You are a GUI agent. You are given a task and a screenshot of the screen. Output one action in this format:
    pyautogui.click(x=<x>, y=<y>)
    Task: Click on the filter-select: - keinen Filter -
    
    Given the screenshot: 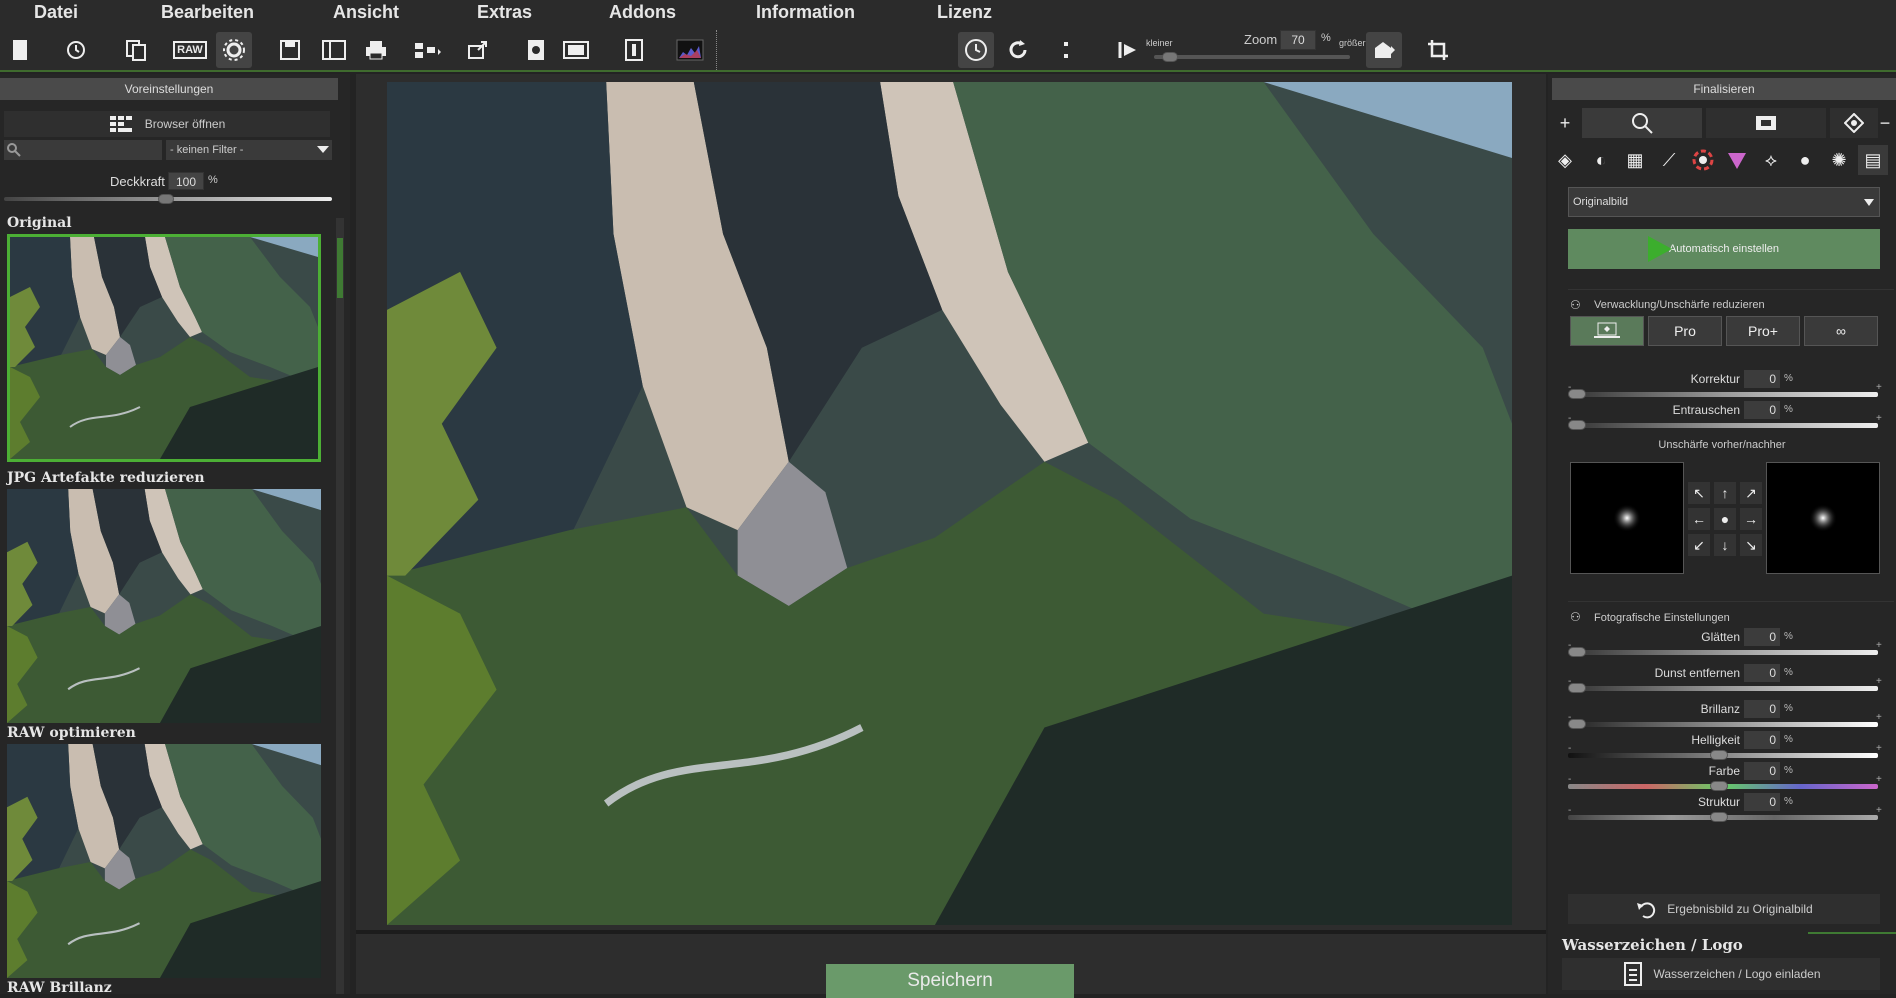 What is the action you would take?
    pyautogui.click(x=249, y=150)
    